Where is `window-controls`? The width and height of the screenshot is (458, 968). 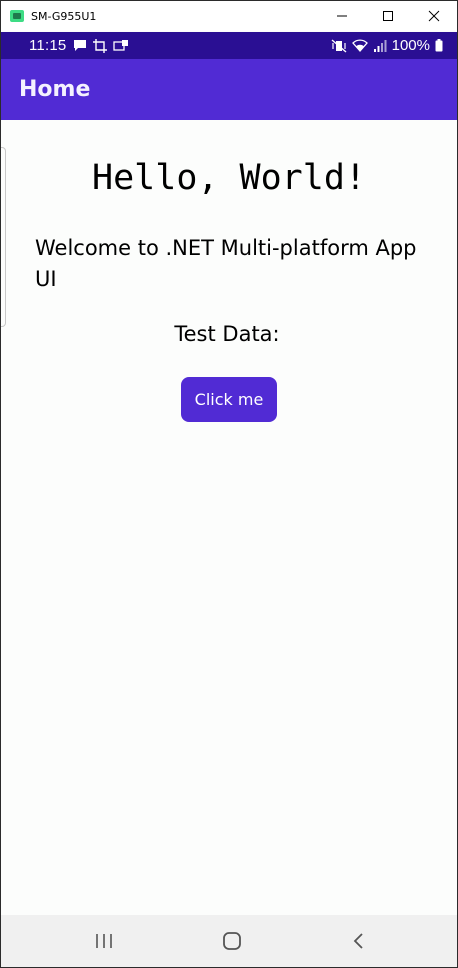 window-controls is located at coordinates (388, 16).